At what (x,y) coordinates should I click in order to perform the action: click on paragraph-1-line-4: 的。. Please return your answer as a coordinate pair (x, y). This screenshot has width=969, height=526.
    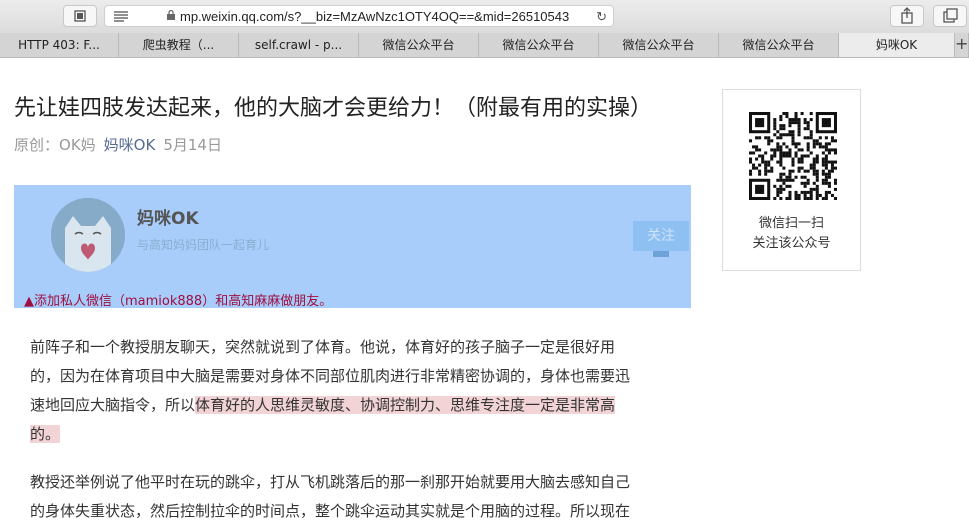
    Looking at the image, I should click on (354, 434).